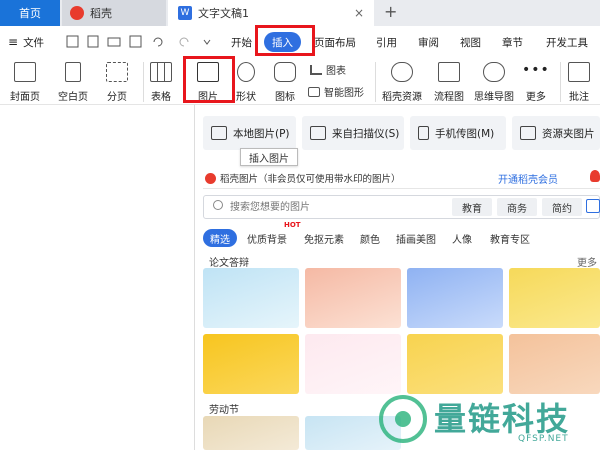 The image size is (600, 450). What do you see at coordinates (579, 97) in the screenshot?
I see `comment-label: 批注` at bounding box center [579, 97].